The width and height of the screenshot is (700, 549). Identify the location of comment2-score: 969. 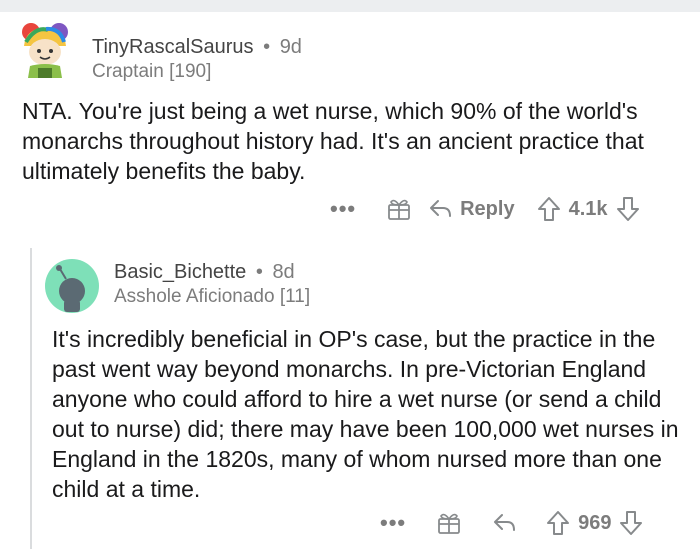
(595, 522).